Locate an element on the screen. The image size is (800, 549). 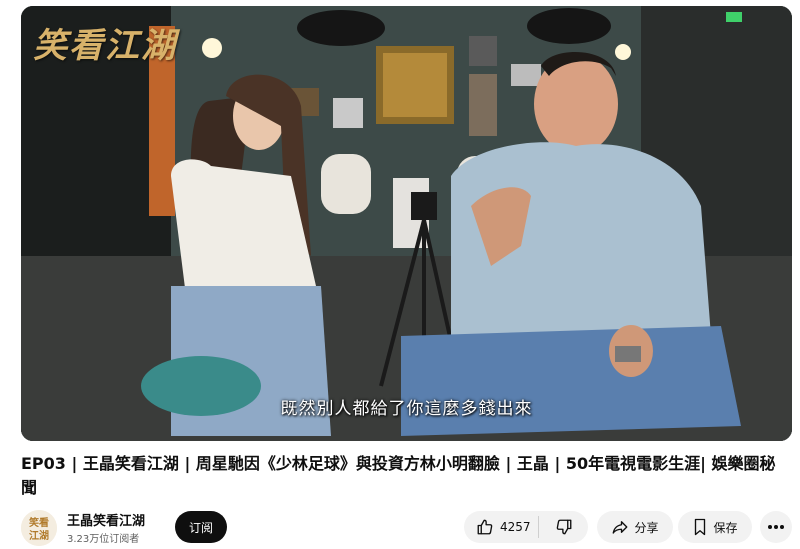
video-subtitle: 既然別人都給了你這麼多錢出來 is located at coordinates (406, 409).